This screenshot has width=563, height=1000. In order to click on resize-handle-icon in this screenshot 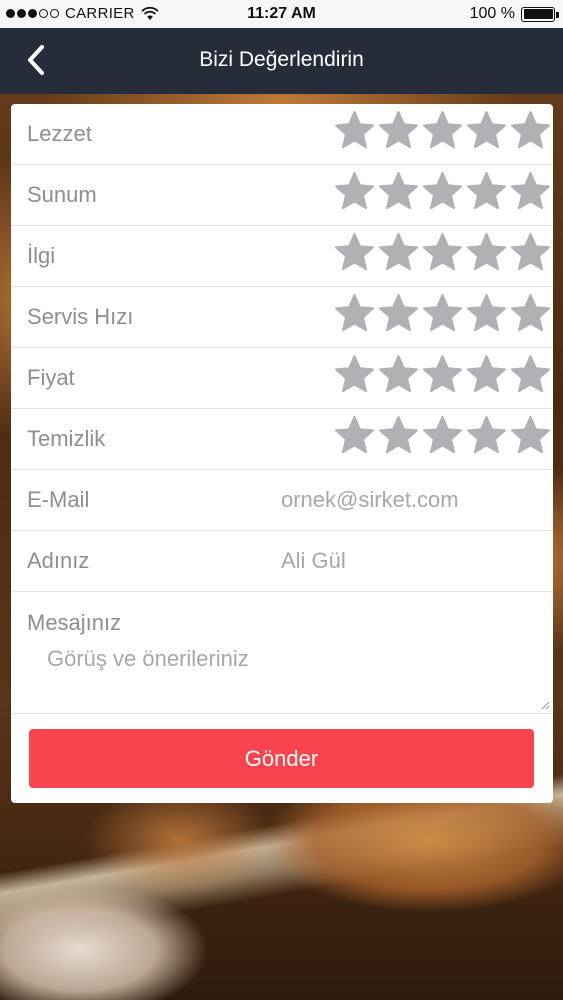, I will do `click(545, 705)`.